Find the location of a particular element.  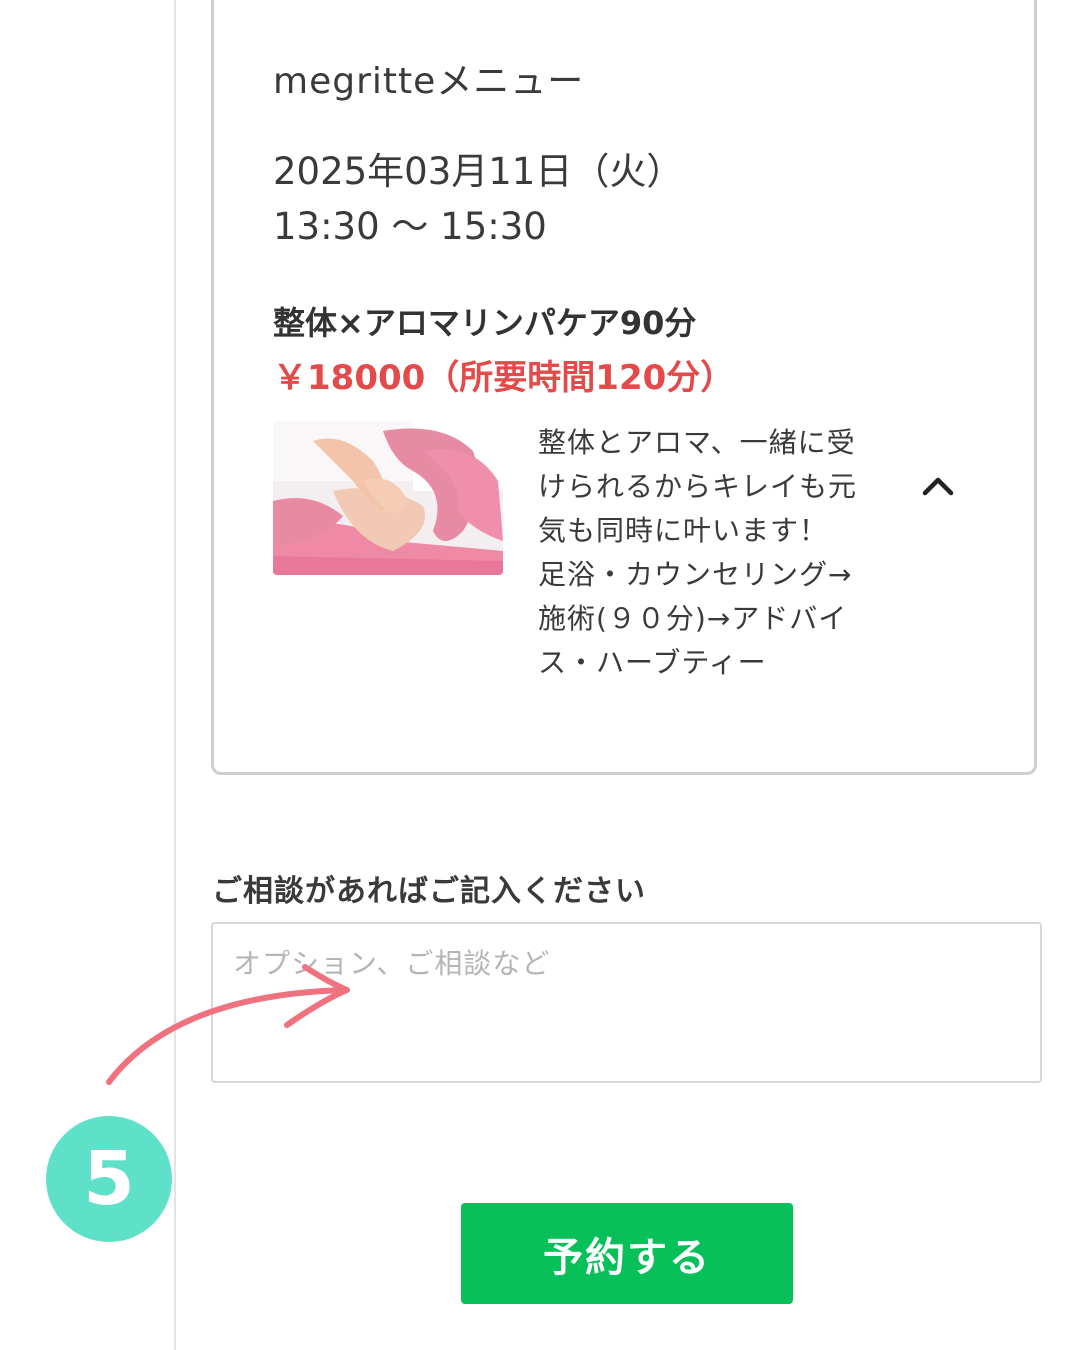

left-divider-line is located at coordinates (175, 675).